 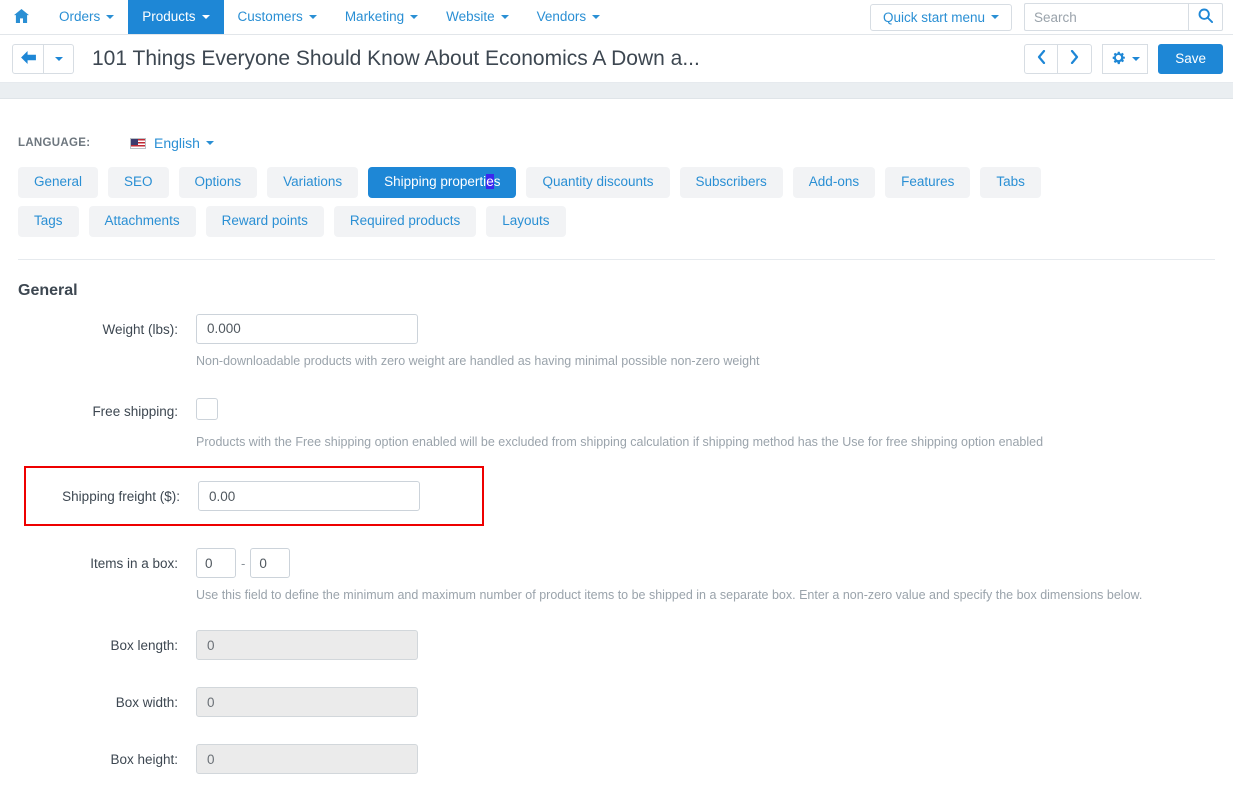 What do you see at coordinates (526, 221) in the screenshot?
I see `tab-layouts: Layouts` at bounding box center [526, 221].